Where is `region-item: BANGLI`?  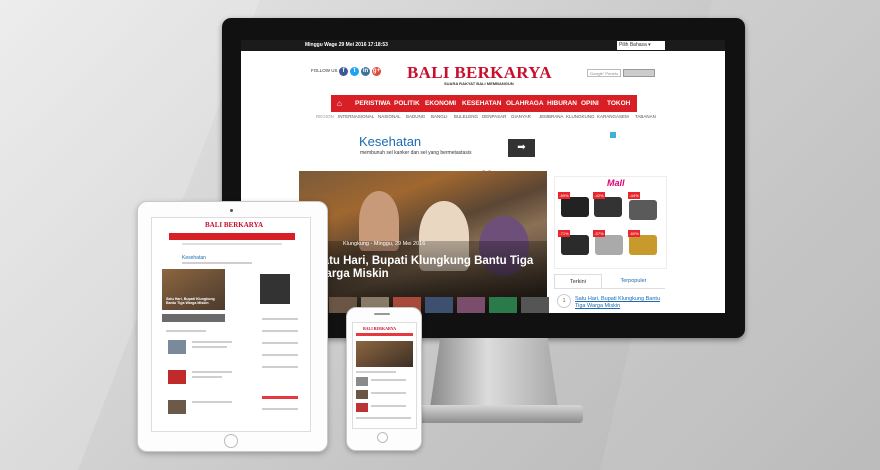
region-item: BANGLI is located at coordinates (439, 117).